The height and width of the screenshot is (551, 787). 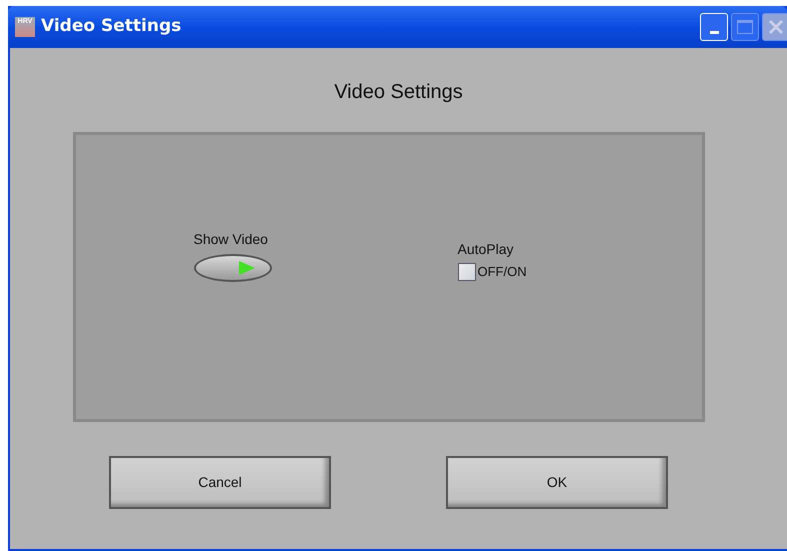 I want to click on checkbox-caption: OFF/ON, so click(x=502, y=272).